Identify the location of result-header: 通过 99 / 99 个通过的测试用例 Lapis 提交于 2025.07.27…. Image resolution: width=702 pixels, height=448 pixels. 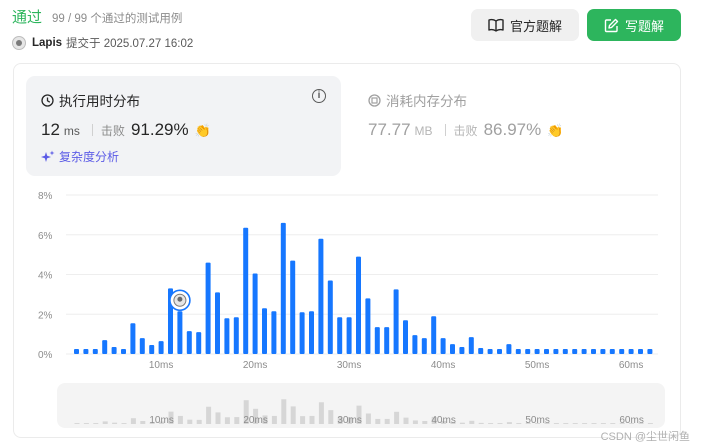
(347, 31).